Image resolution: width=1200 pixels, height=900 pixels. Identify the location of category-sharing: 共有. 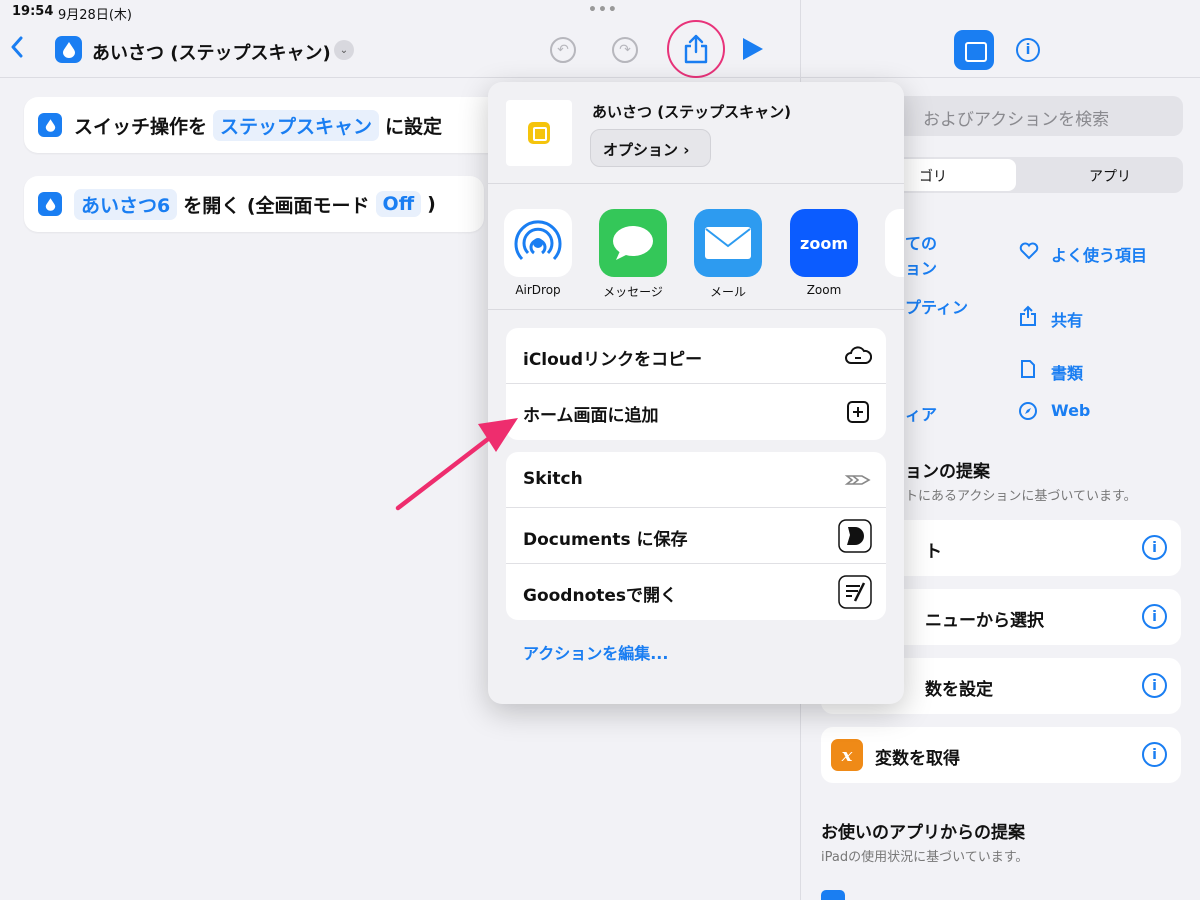
(1067, 319).